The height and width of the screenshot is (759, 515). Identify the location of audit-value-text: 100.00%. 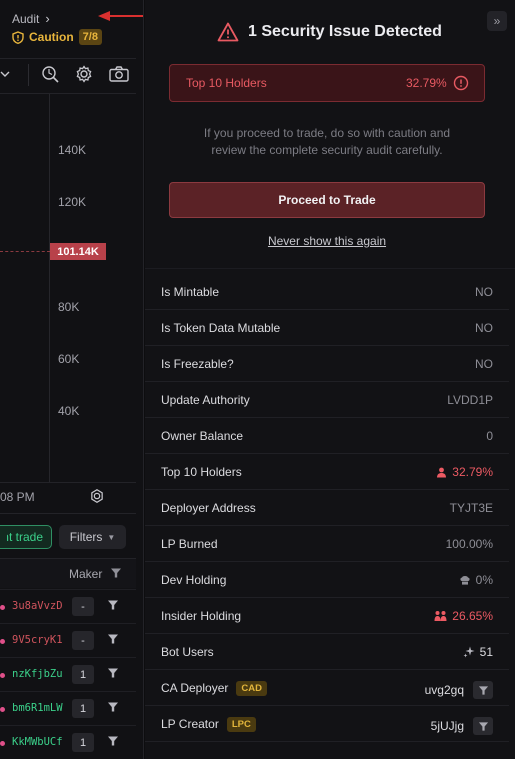
(469, 544).